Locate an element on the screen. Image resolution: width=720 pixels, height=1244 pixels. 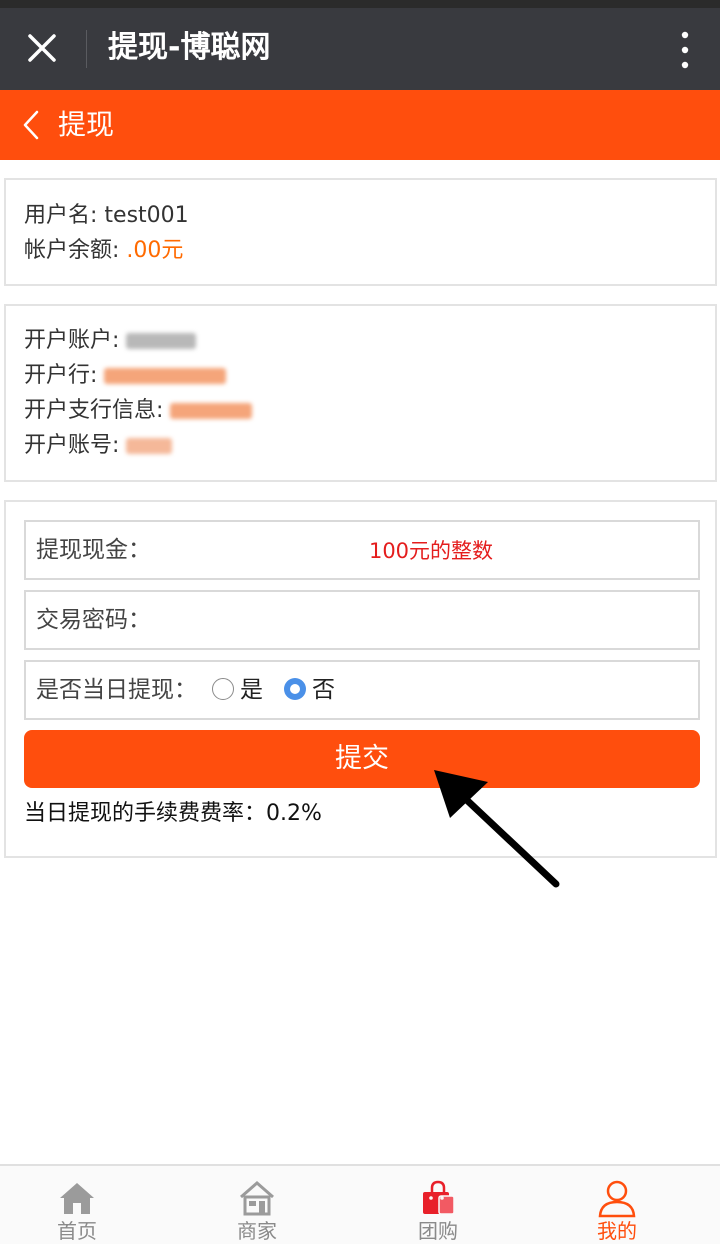
password-row: 交易密码： is located at coordinates (362, 620).